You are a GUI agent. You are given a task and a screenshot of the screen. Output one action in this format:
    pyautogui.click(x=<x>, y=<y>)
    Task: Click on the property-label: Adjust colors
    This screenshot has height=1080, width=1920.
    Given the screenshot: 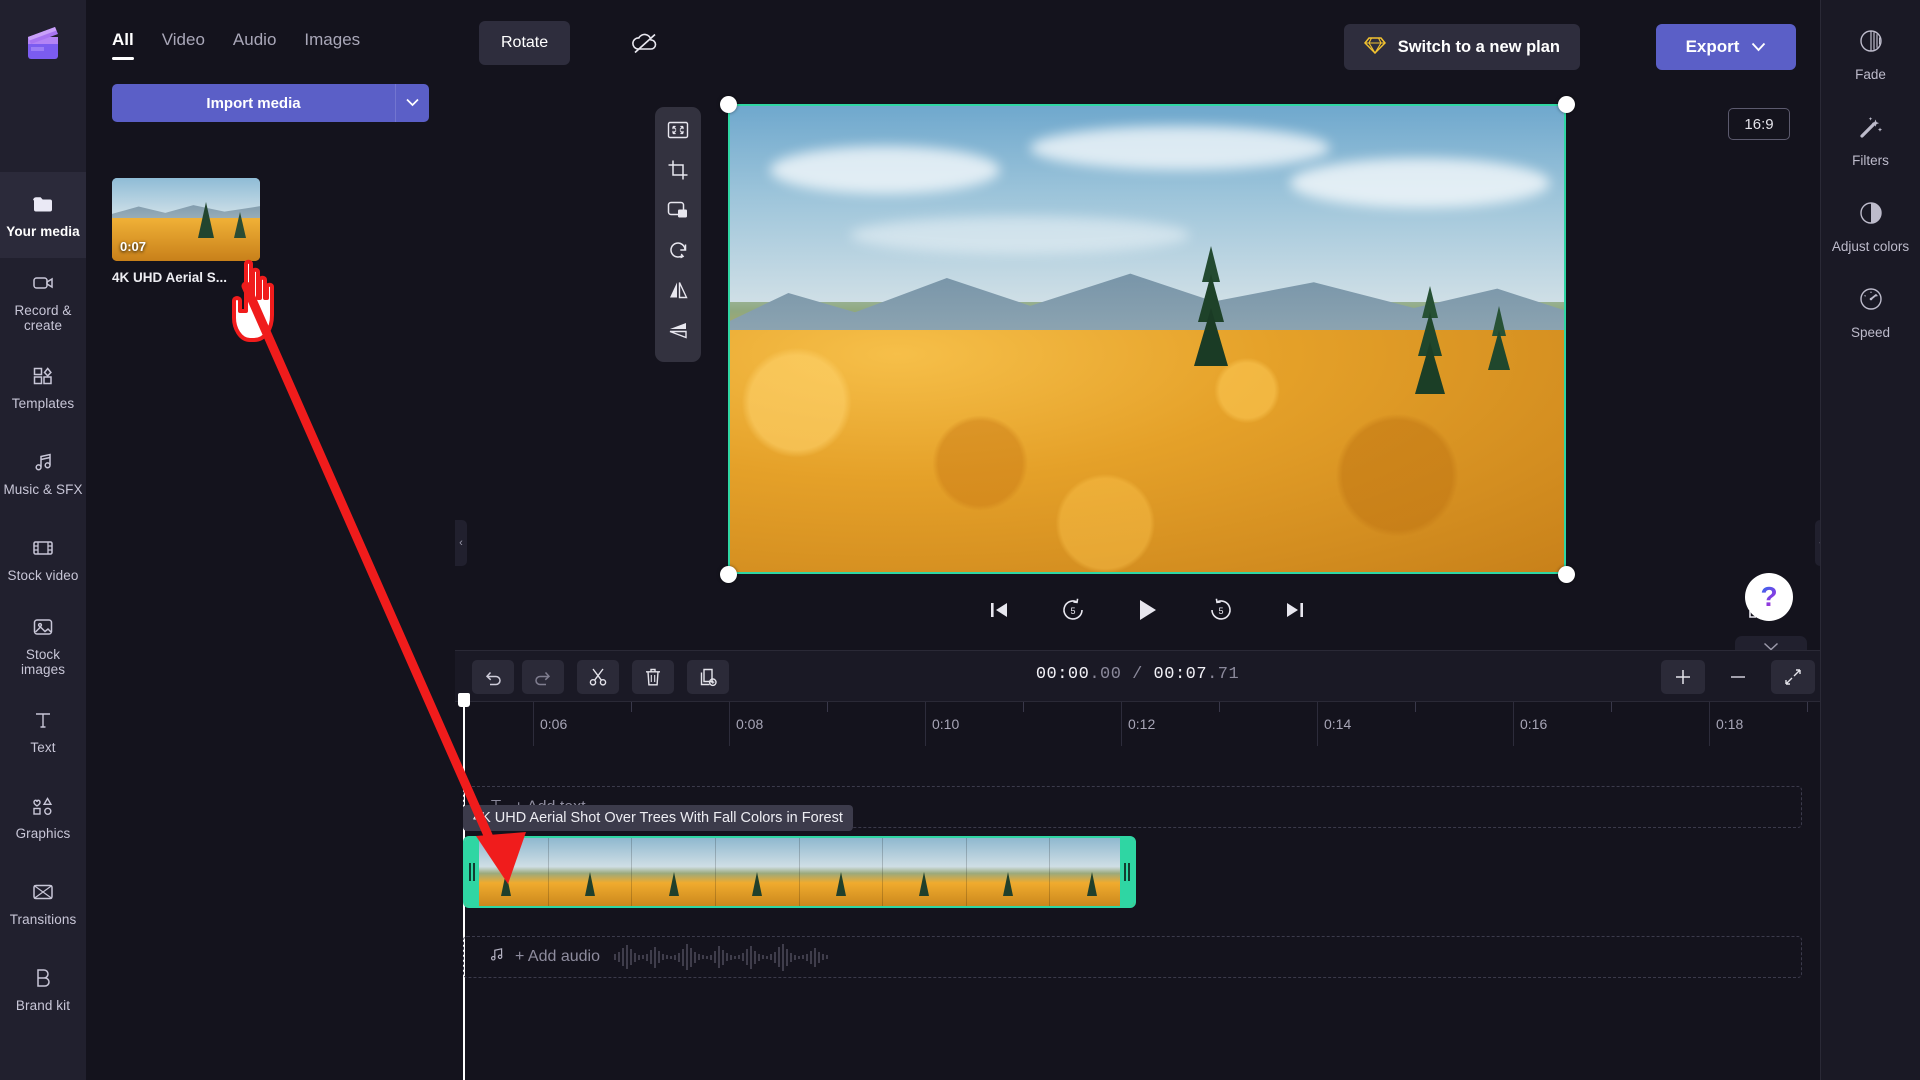 What is the action you would take?
    pyautogui.click(x=1870, y=246)
    